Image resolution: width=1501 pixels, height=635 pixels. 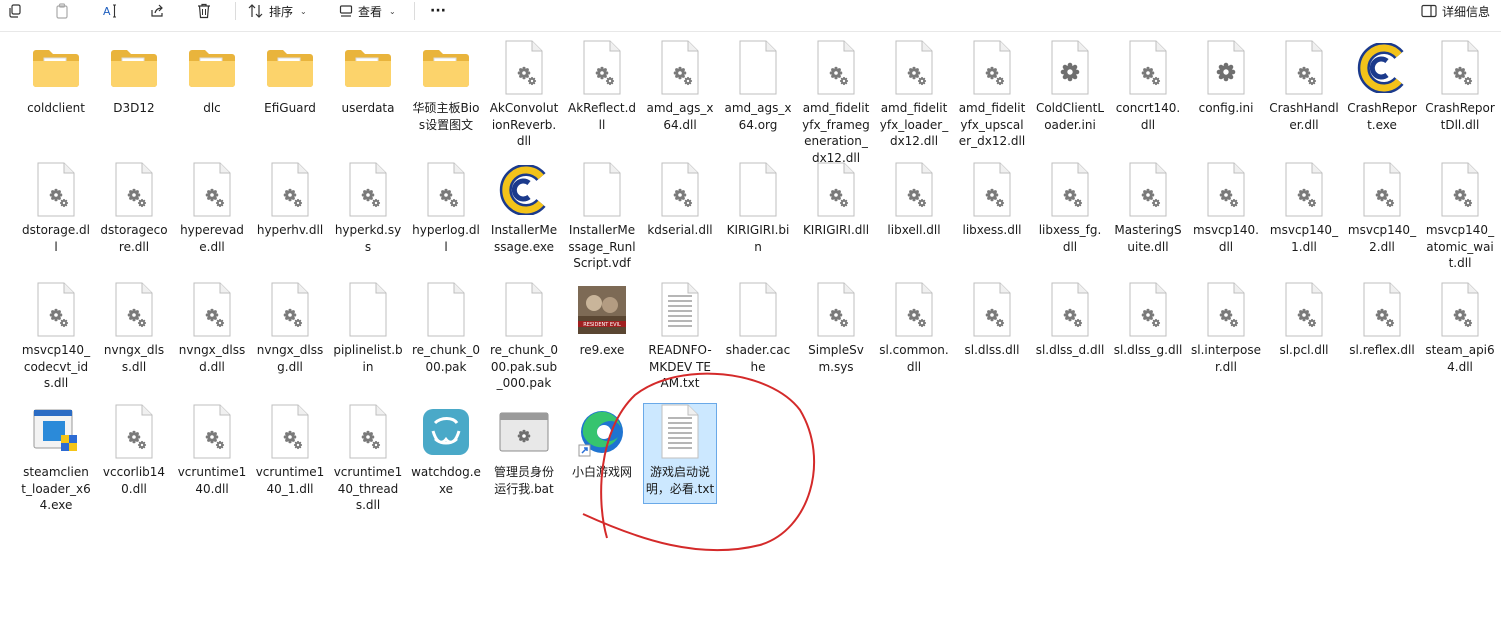 What do you see at coordinates (1460, 328) in the screenshot?
I see `file-item: steam_api64.dll` at bounding box center [1460, 328].